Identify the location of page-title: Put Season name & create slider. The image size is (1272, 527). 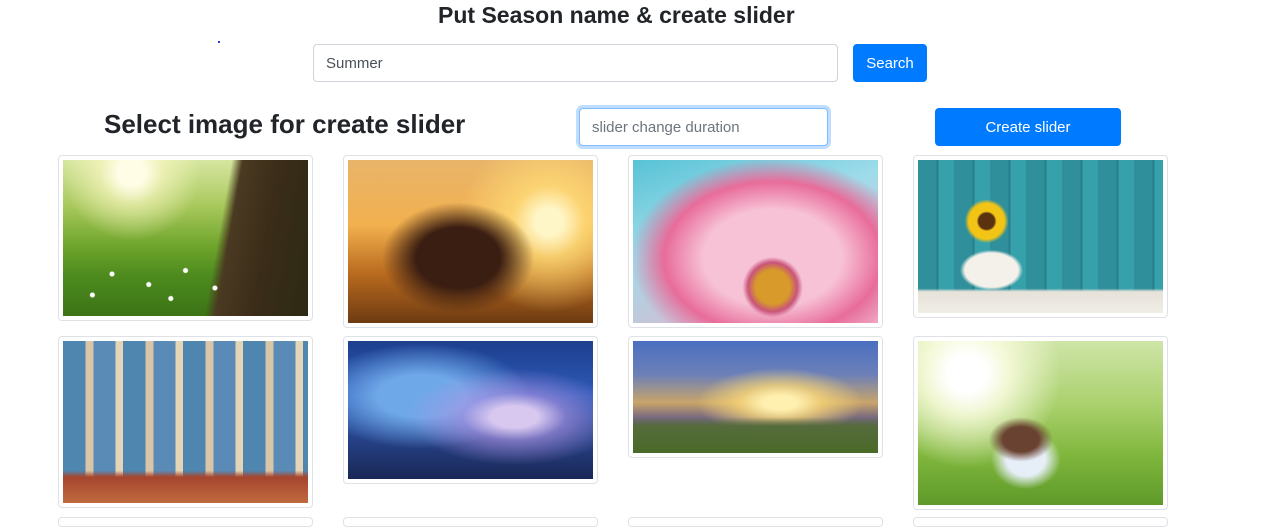
(616, 15).